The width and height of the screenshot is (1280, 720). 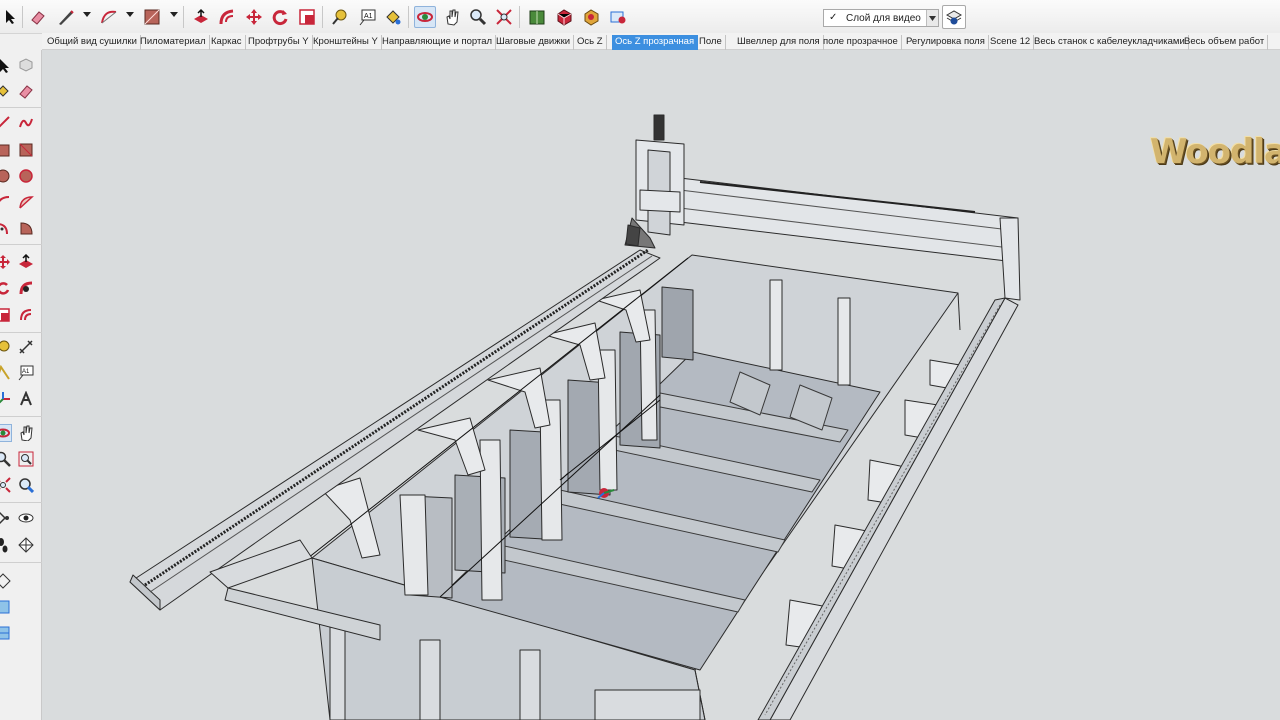 What do you see at coordinates (66, 17) in the screenshot?
I see `pencil-line-icon` at bounding box center [66, 17].